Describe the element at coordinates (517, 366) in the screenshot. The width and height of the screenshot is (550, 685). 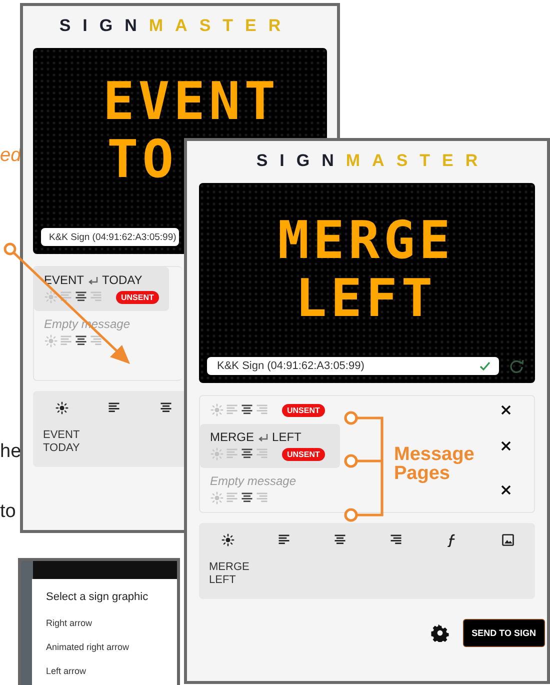
I see `refresh-icon` at that location.